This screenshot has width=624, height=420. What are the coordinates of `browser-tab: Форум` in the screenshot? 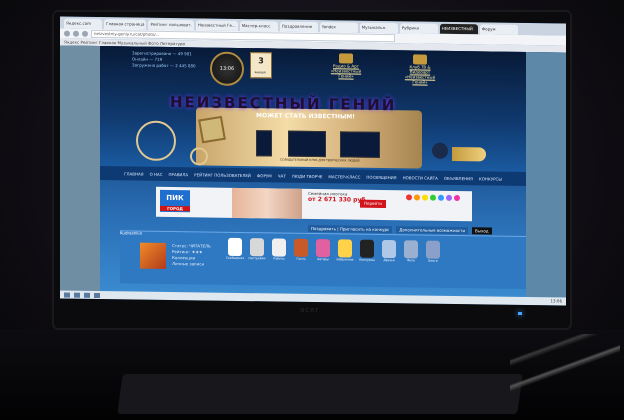 It's located at (498, 29).